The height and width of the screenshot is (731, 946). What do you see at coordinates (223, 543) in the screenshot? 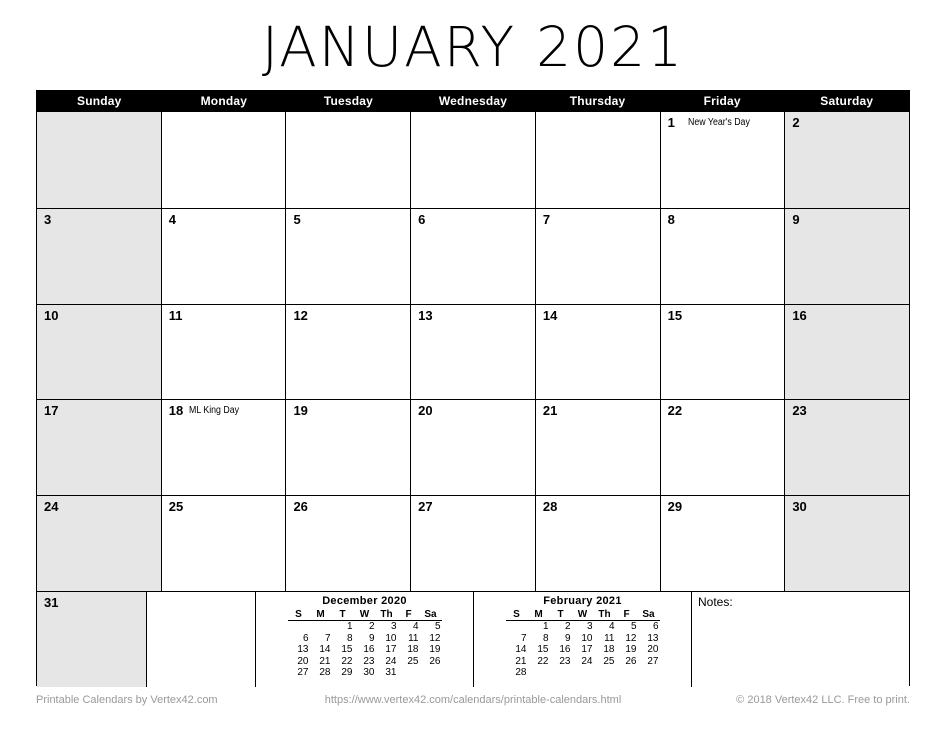
I see `day-cell: 25` at bounding box center [223, 543].